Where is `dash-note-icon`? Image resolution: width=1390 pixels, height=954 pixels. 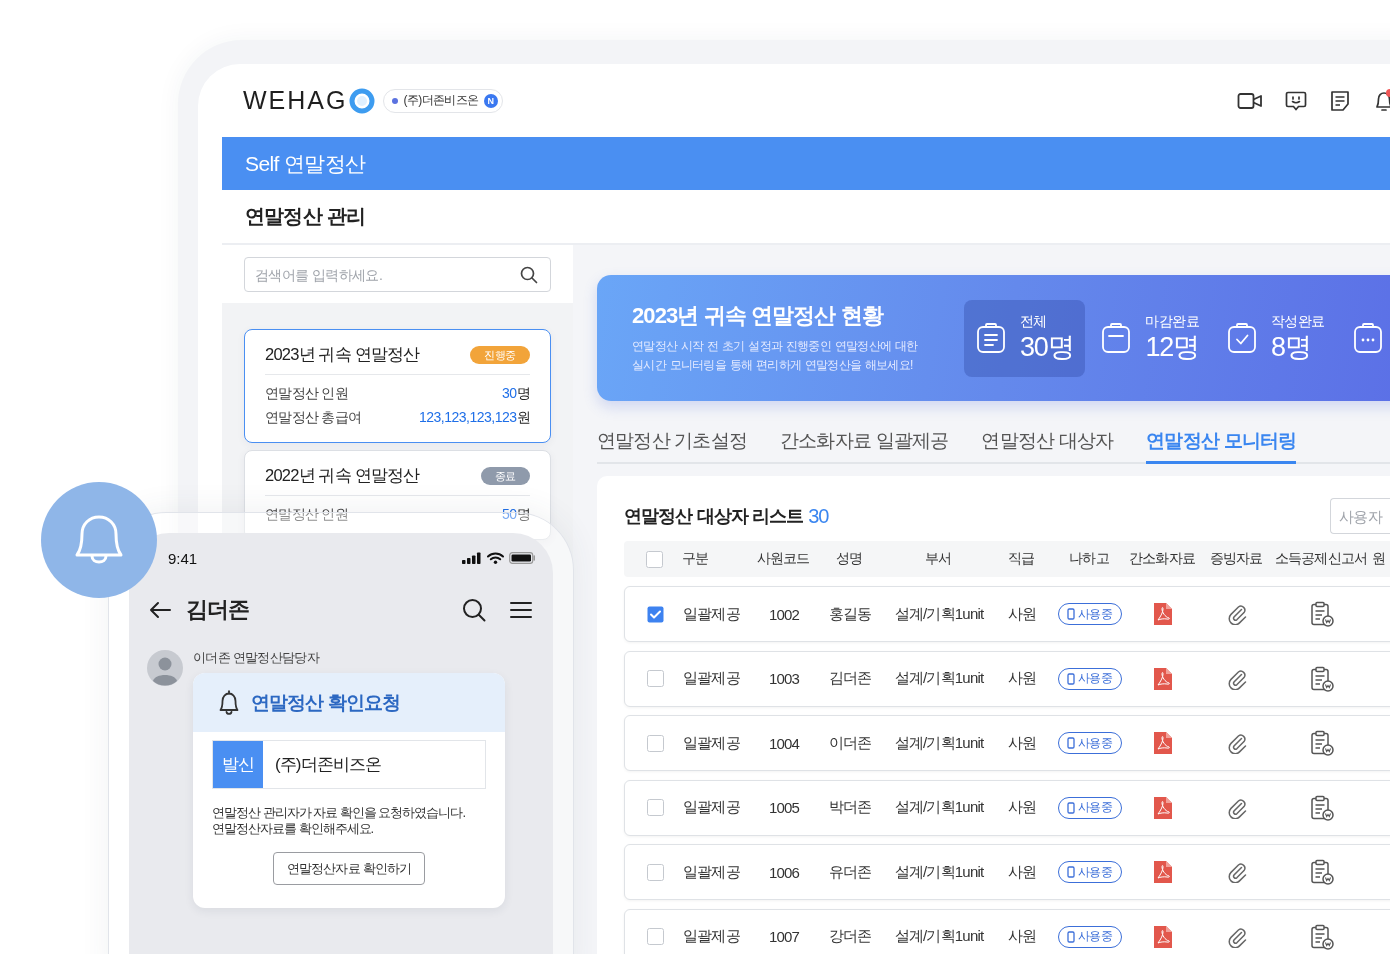 dash-note-icon is located at coordinates (1116, 338).